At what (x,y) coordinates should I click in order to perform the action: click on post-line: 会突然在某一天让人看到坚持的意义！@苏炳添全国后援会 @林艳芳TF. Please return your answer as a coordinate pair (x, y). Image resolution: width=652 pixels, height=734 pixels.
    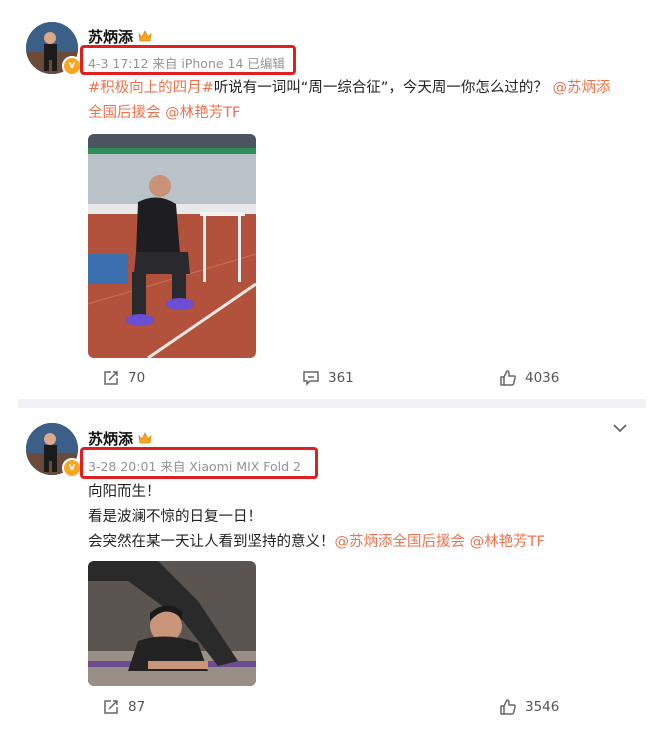
    Looking at the image, I should click on (316, 542).